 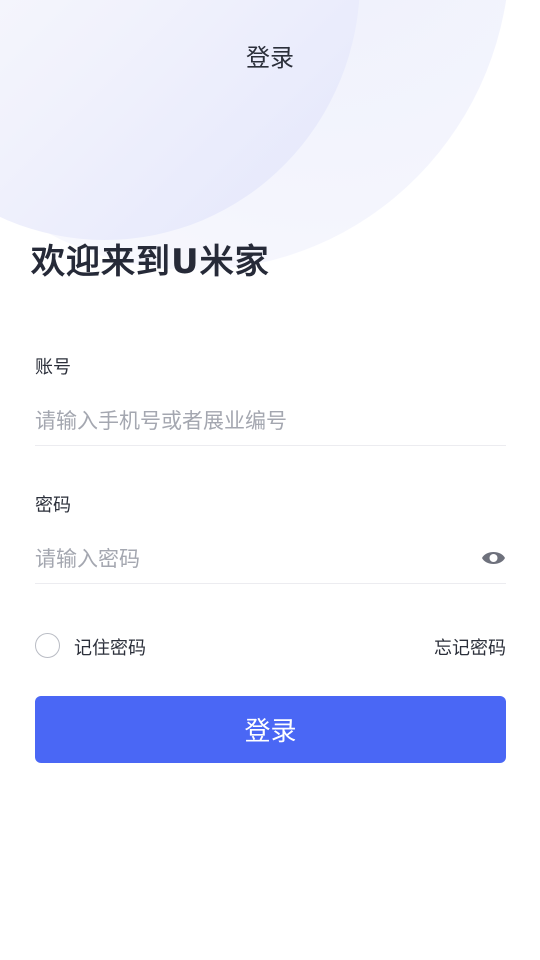 What do you see at coordinates (150, 262) in the screenshot?
I see `welcome-heading: 欢迎来到U米家` at bounding box center [150, 262].